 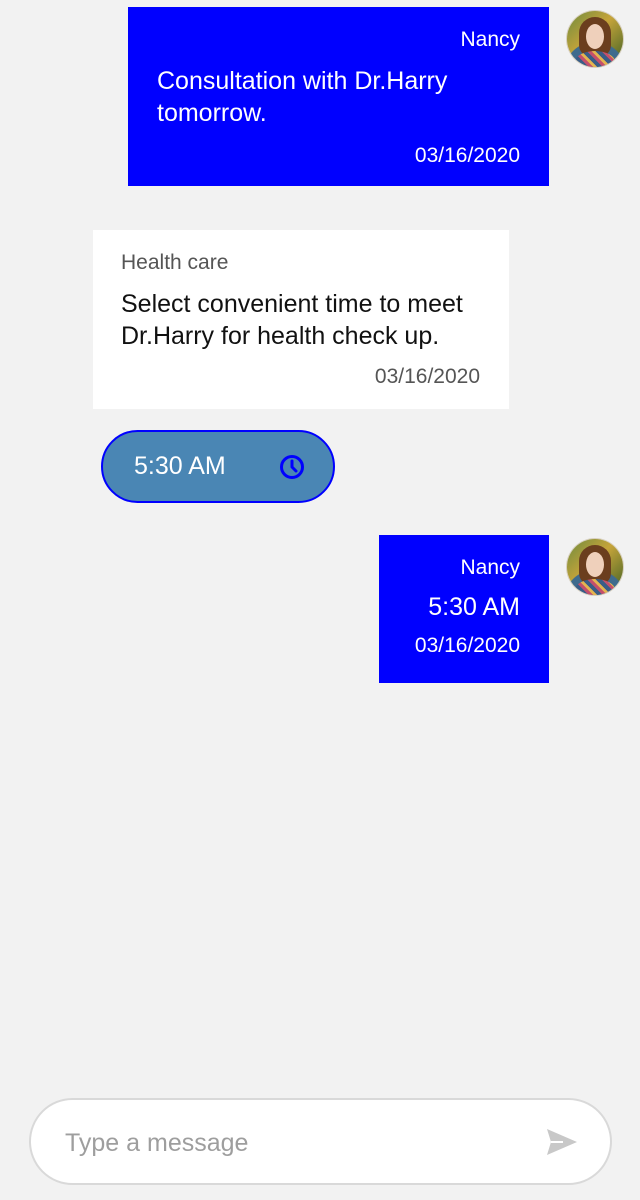 I want to click on message-input, so click(x=295, y=1143).